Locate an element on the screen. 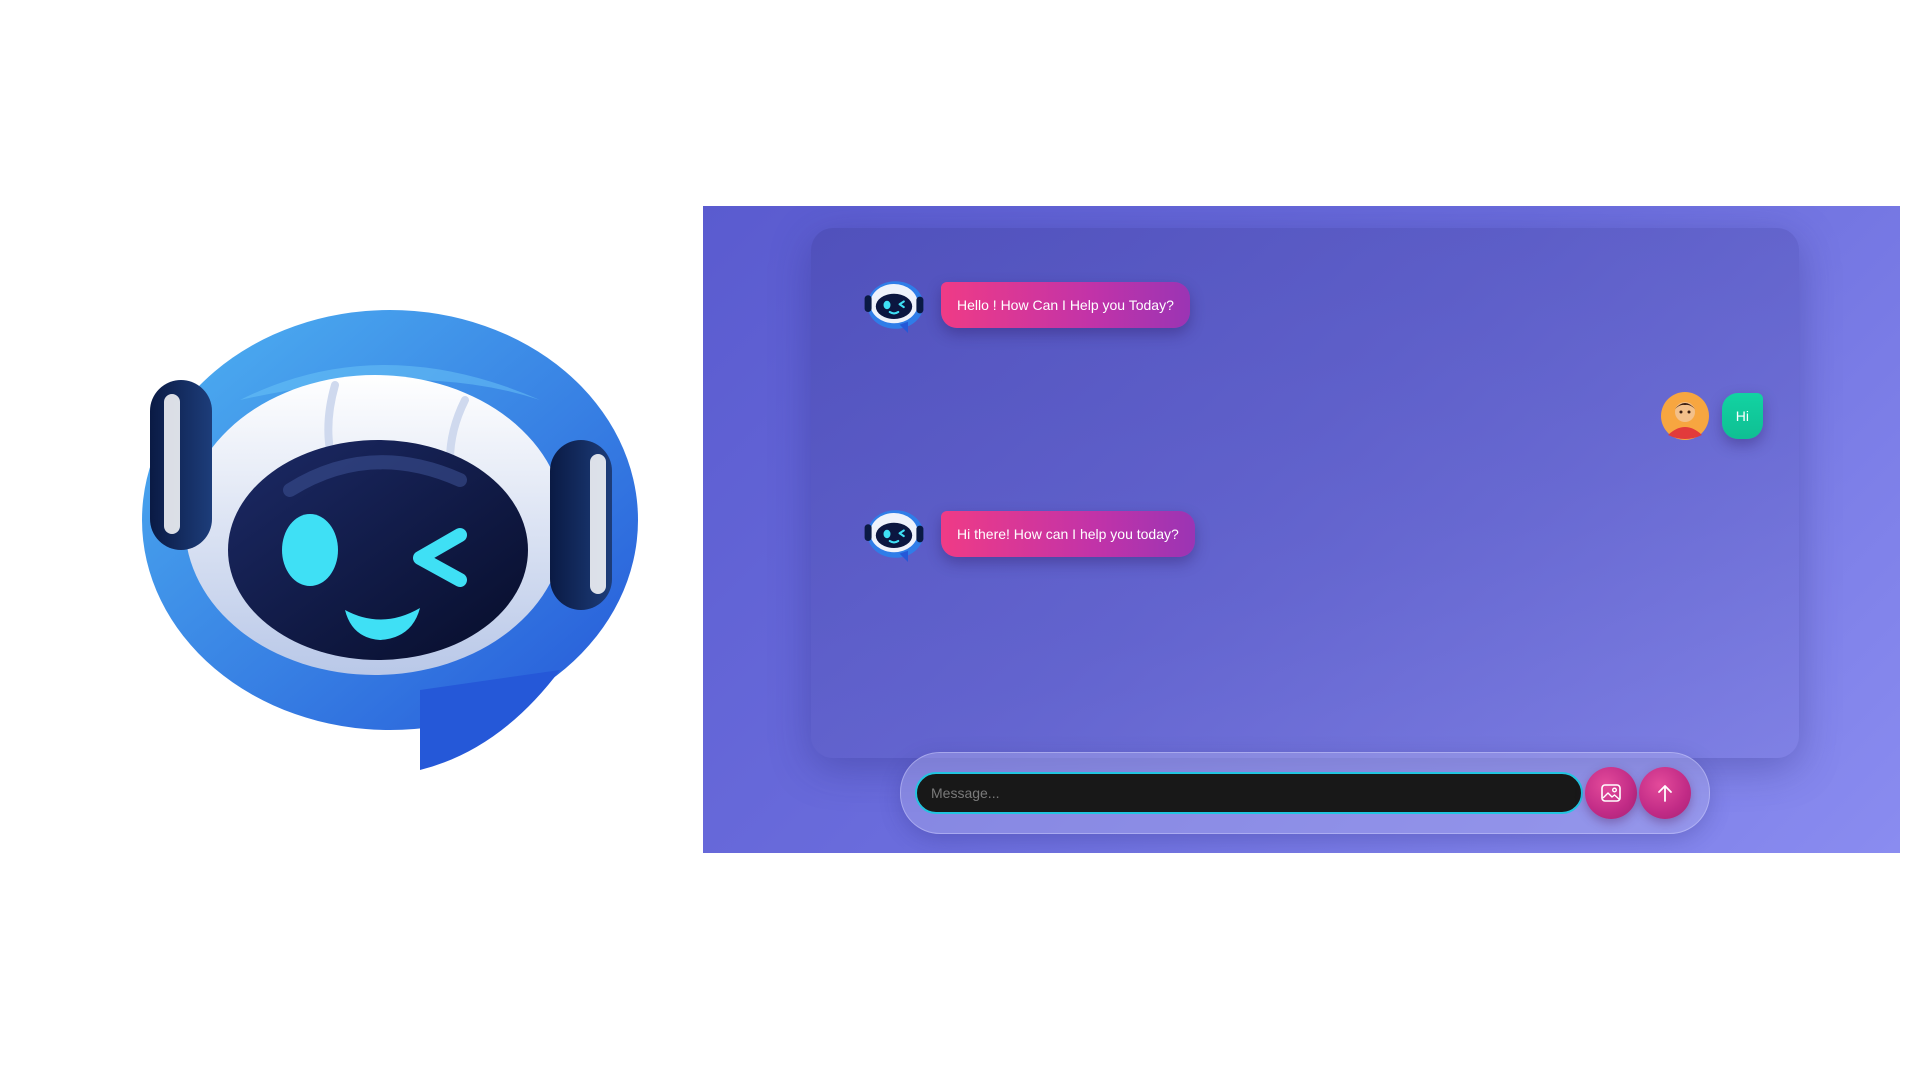 The width and height of the screenshot is (1920, 1080). bot-message: Hello ! How Can I Help you Today? is located at coordinates (1024, 305).